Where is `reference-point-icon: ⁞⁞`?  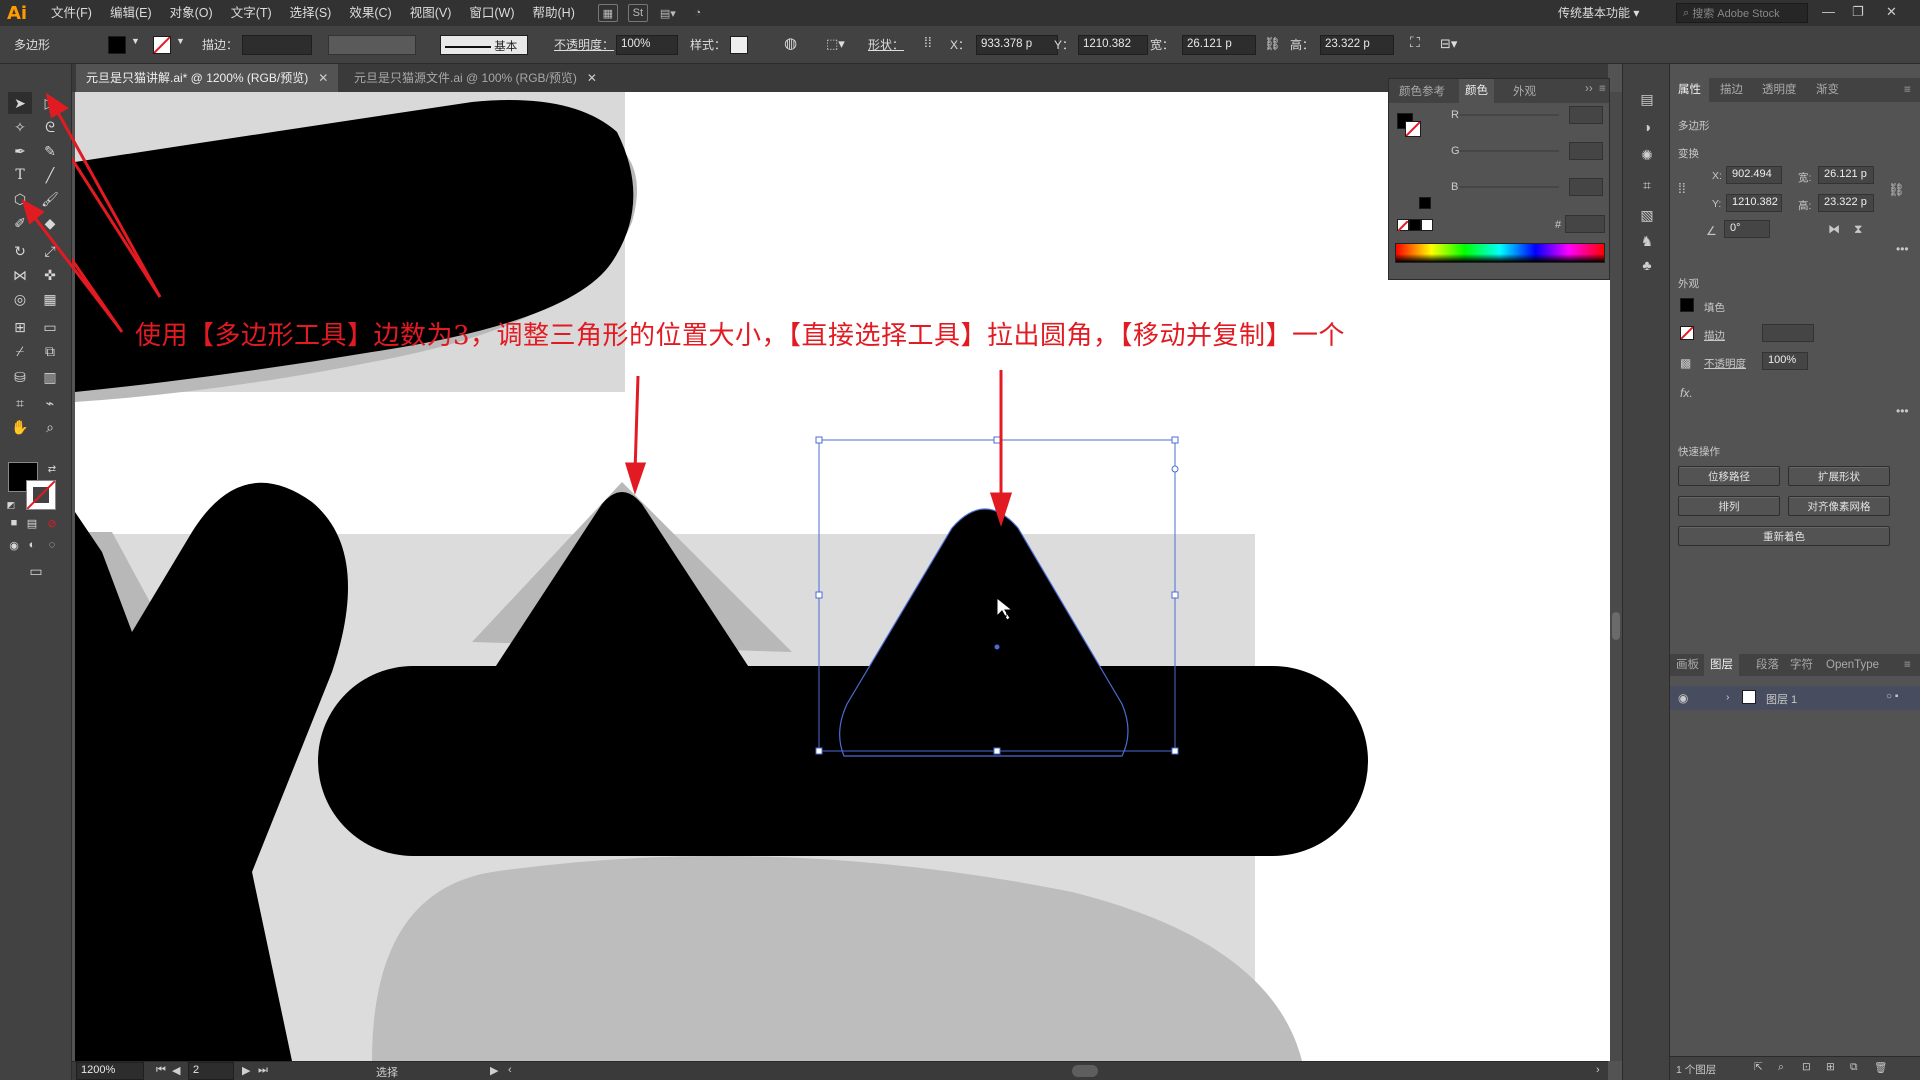
reference-point-icon: ⁞⁞ is located at coordinates (1682, 188).